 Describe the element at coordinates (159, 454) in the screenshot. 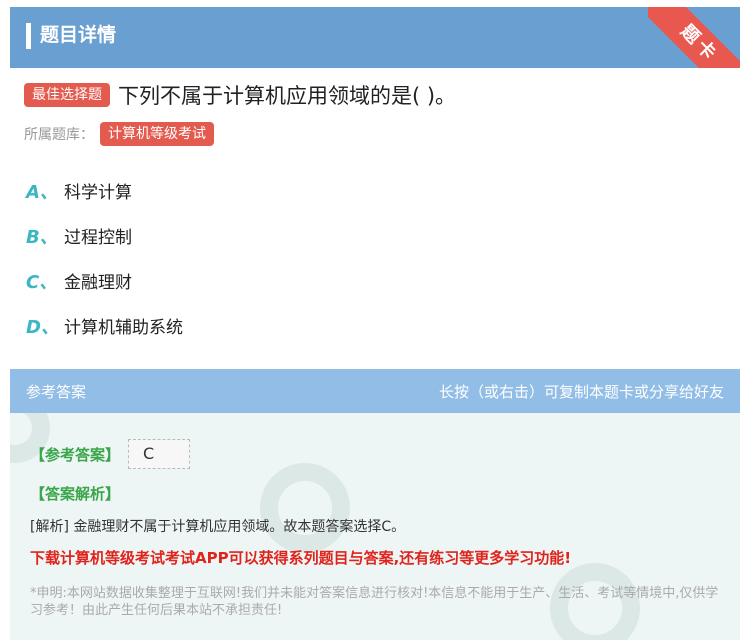

I see `answer-value: C` at that location.